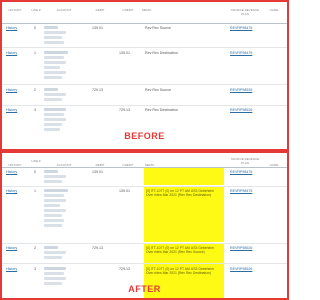 This screenshot has width=320, height=300. I want to click on after-label: AFTER, so click(144, 289).